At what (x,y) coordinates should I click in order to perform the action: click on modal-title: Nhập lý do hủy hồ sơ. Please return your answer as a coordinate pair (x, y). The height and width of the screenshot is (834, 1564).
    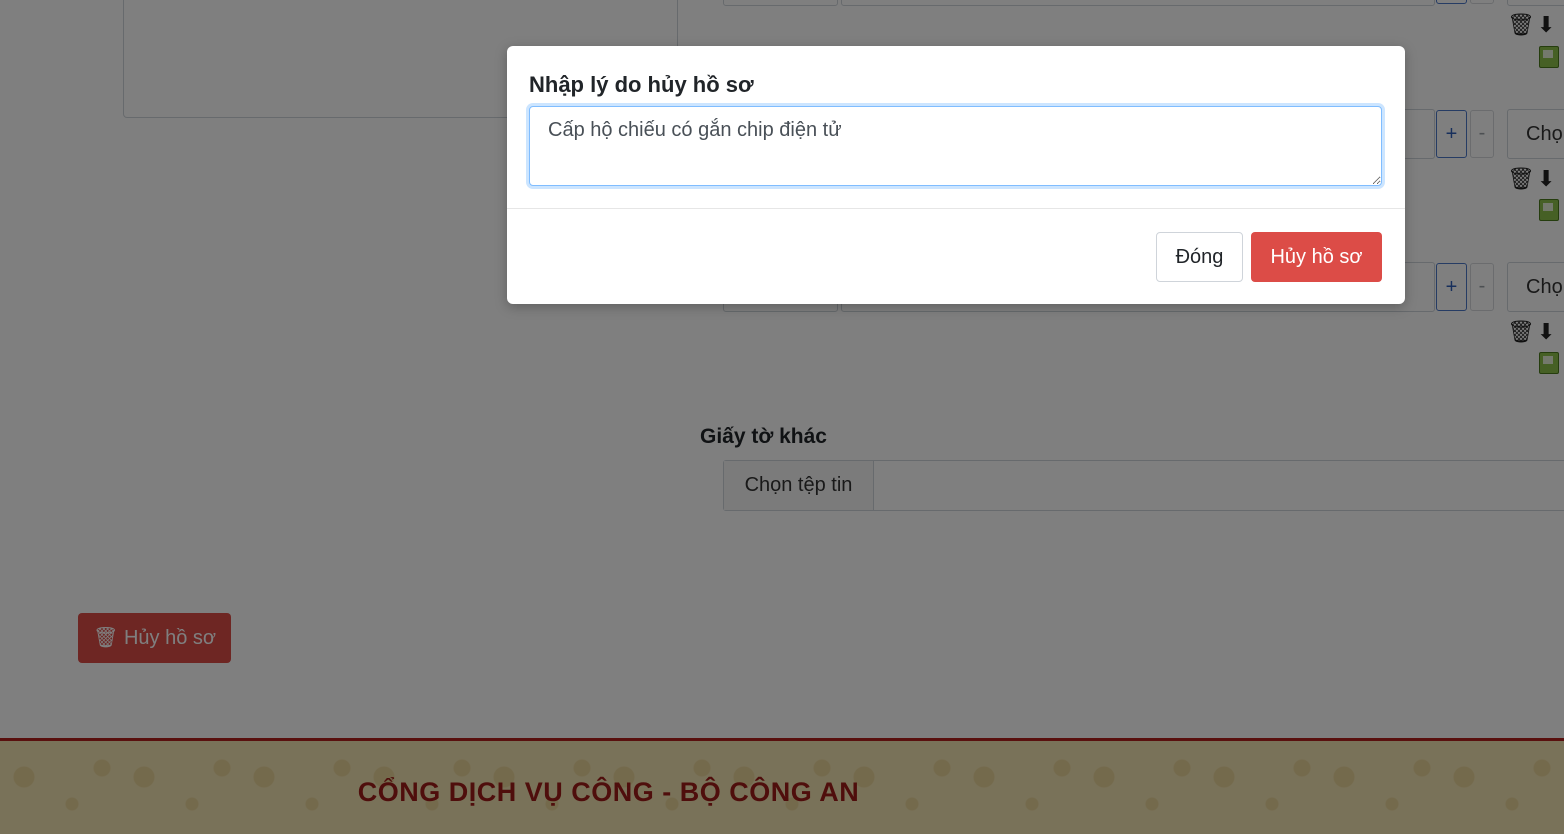
    Looking at the image, I should click on (641, 84).